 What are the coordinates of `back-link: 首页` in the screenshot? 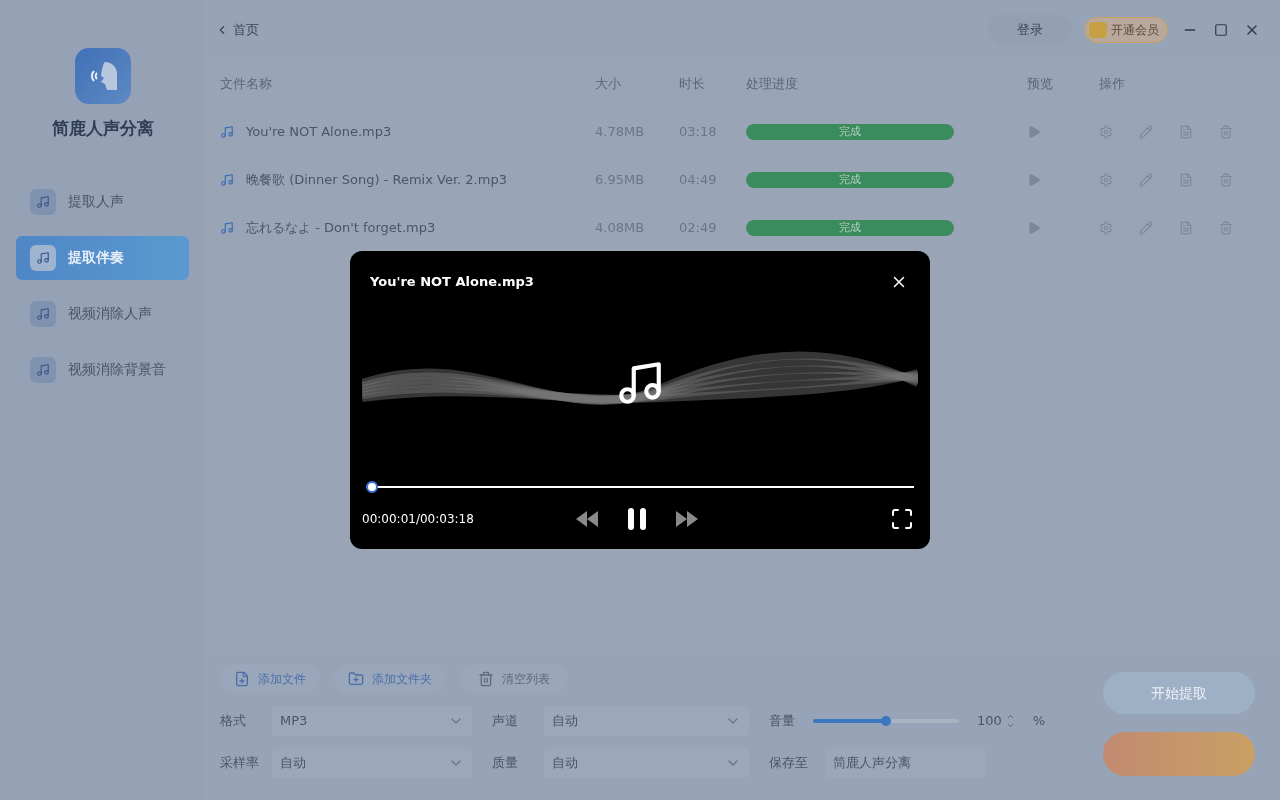 It's located at (237, 30).